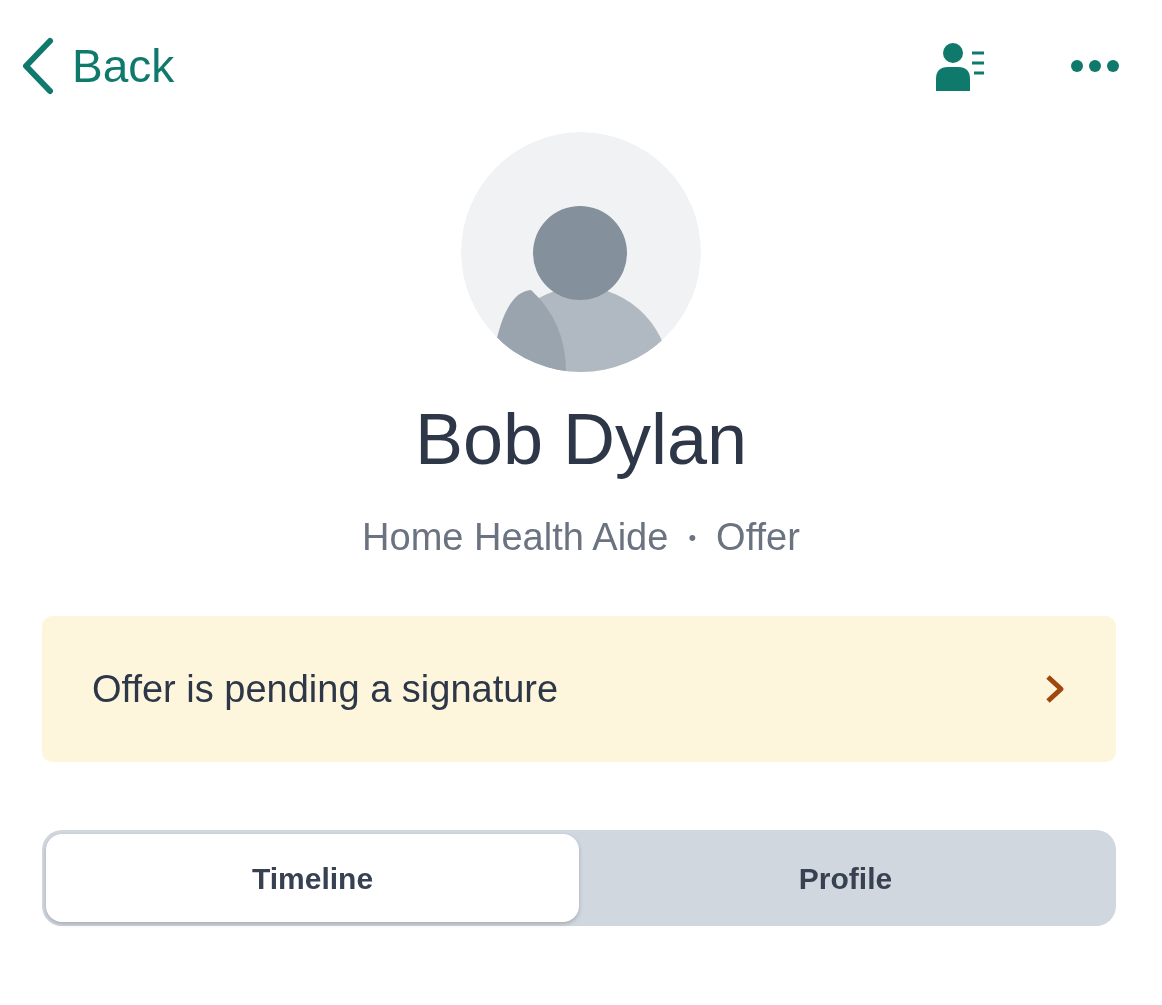  I want to click on person-name: Bob Dylan, so click(581, 440).